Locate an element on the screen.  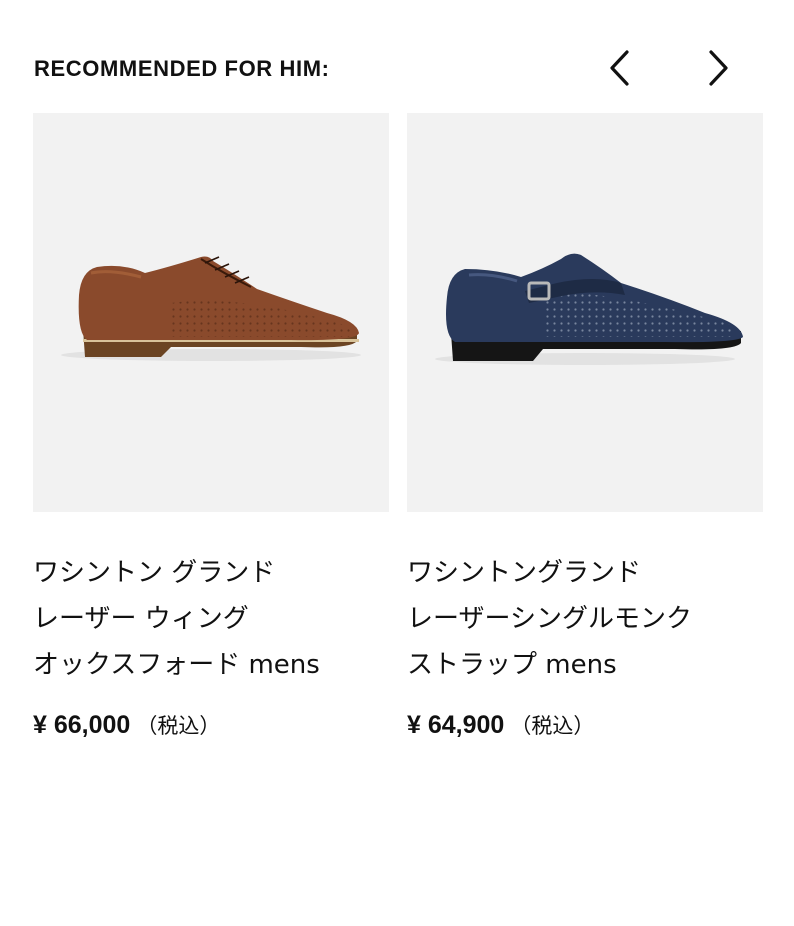
product-name-line: レーザー ウィング is located at coordinates (141, 619).